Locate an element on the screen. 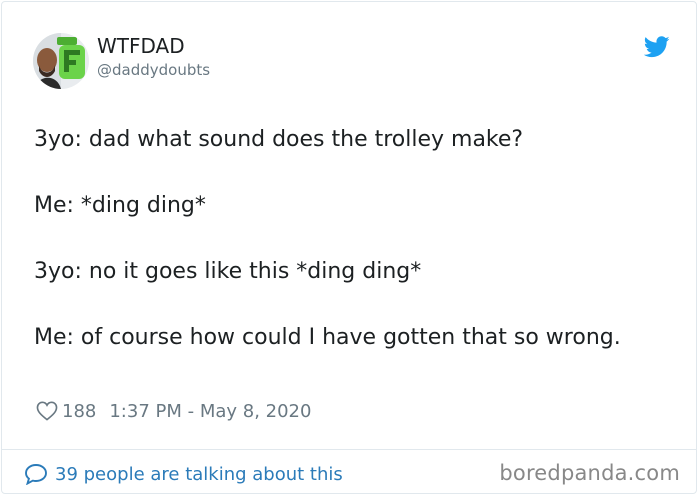 The height and width of the screenshot is (497, 700). heart-icon is located at coordinates (47, 411).